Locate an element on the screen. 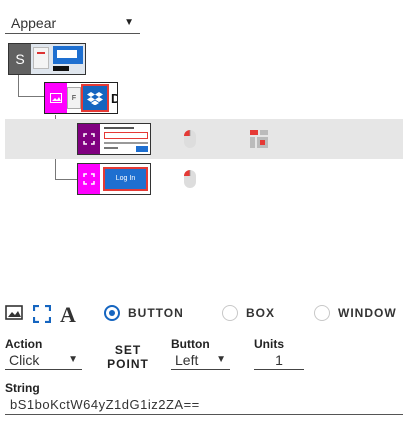  tree-node-image: F D is located at coordinates (81, 98).